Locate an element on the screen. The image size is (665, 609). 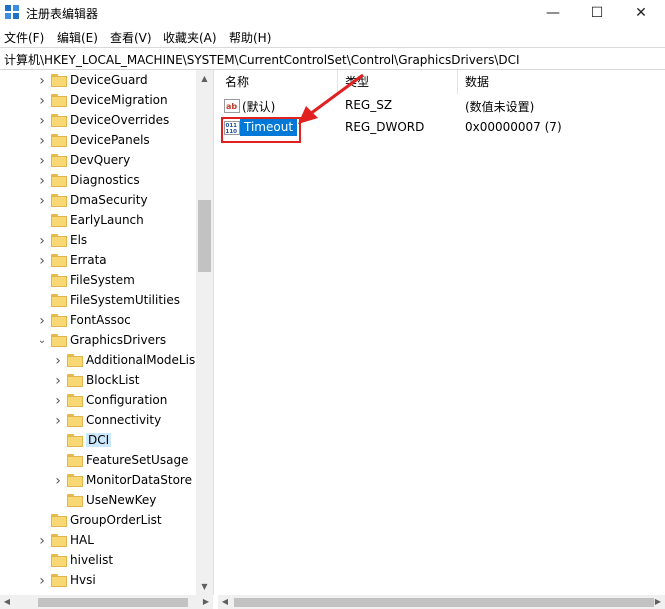
tree-item-configuration: › Configuration is located at coordinates (98, 401).